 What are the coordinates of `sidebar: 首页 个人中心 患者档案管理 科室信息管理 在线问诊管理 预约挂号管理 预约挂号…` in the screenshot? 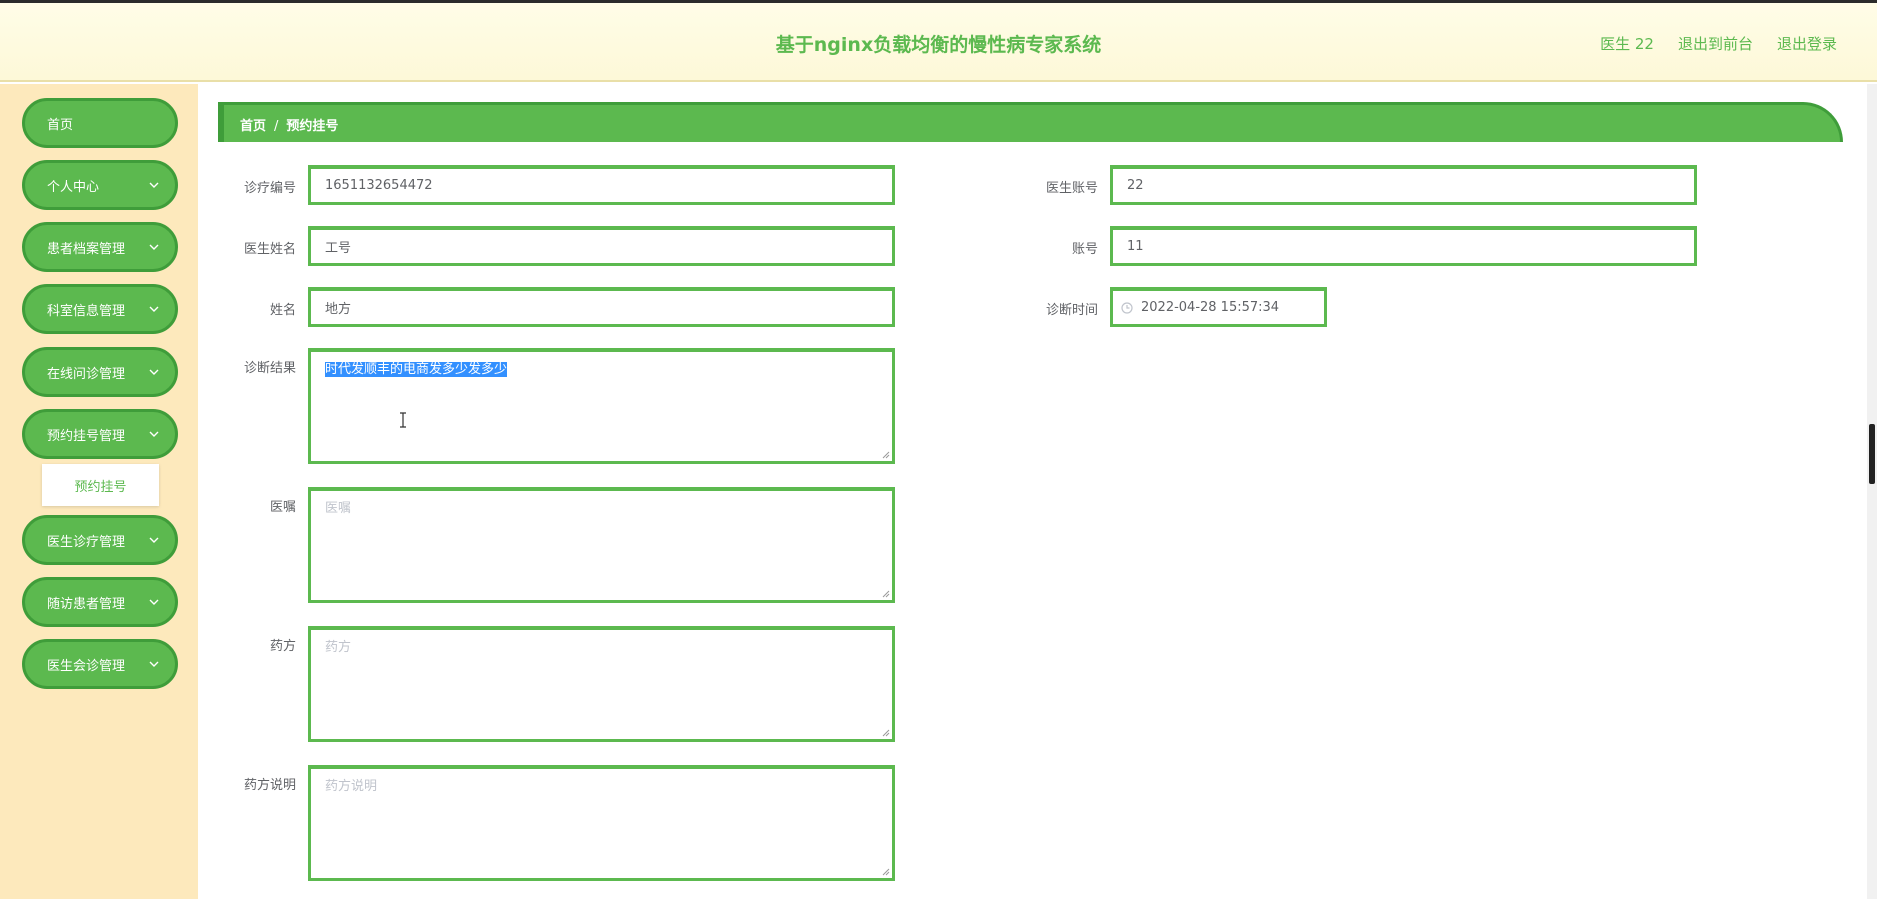 It's located at (99, 491).